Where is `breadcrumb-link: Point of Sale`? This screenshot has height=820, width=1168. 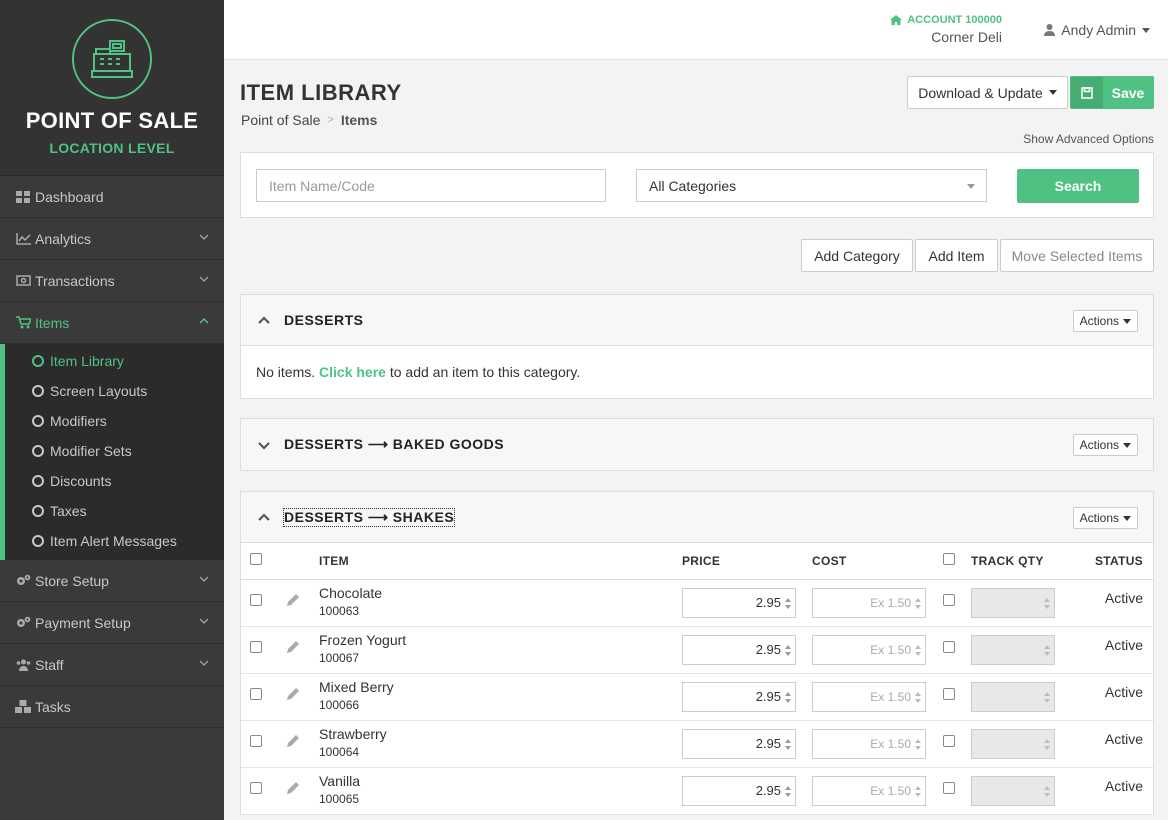 breadcrumb-link: Point of Sale is located at coordinates (280, 120).